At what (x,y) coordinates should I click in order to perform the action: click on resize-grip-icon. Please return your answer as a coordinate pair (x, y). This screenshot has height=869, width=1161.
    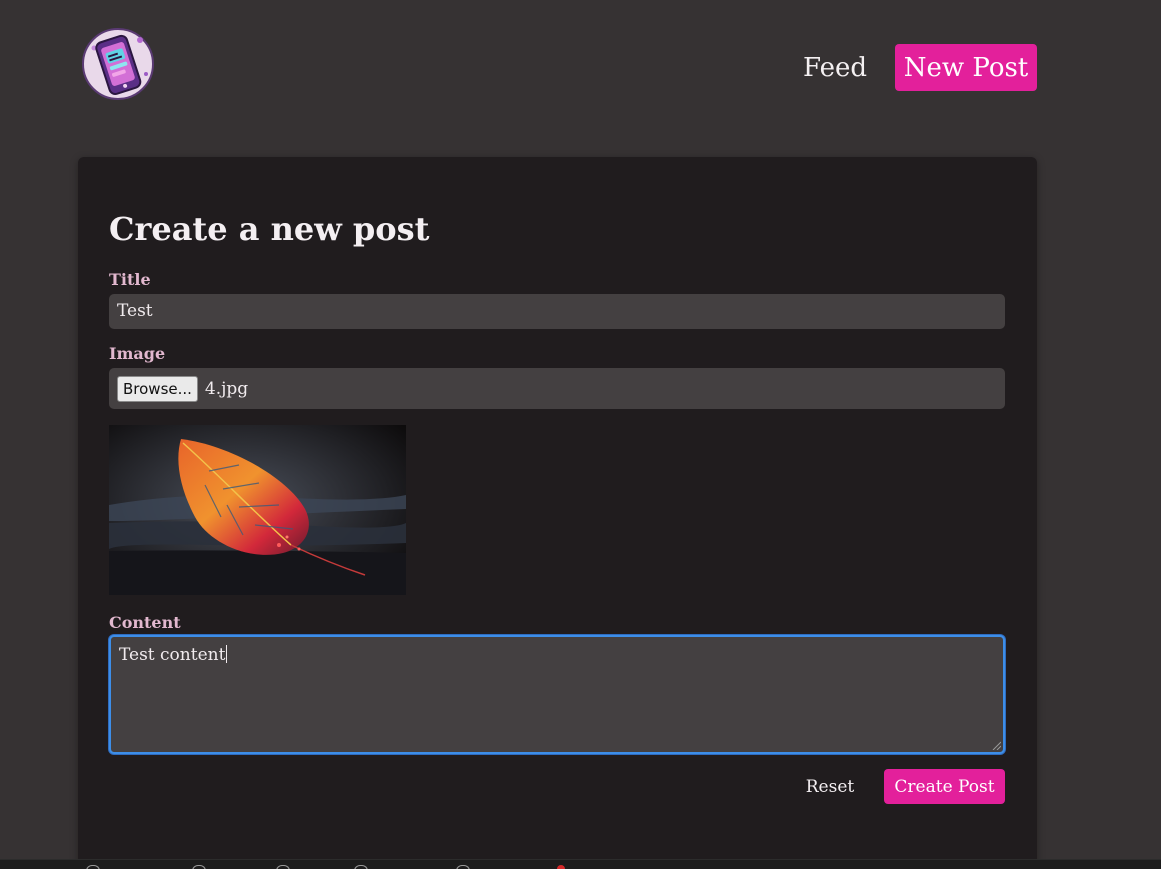
    Looking at the image, I should click on (996, 745).